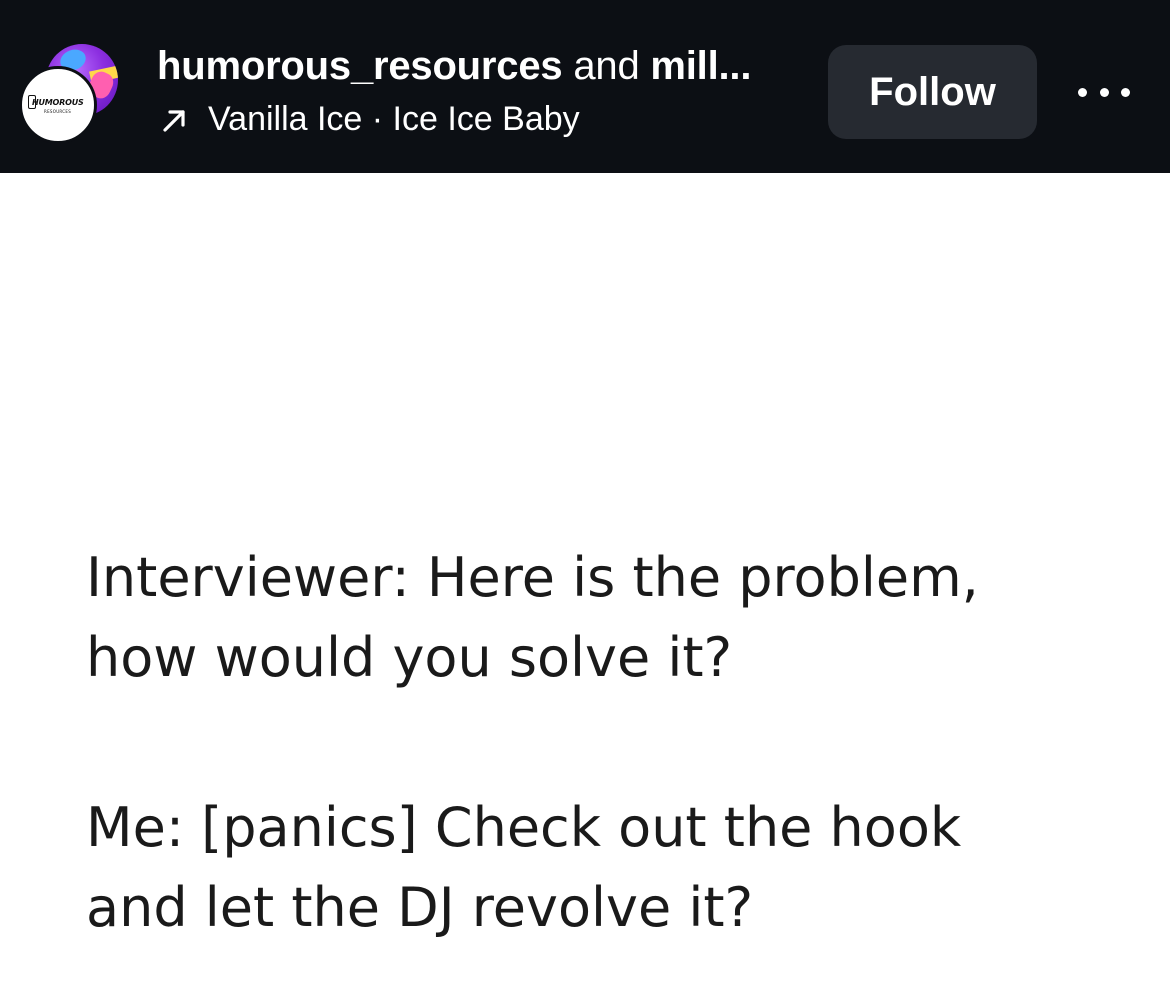 The image size is (1170, 983). What do you see at coordinates (932, 92) in the screenshot?
I see `follow-button: Follow` at bounding box center [932, 92].